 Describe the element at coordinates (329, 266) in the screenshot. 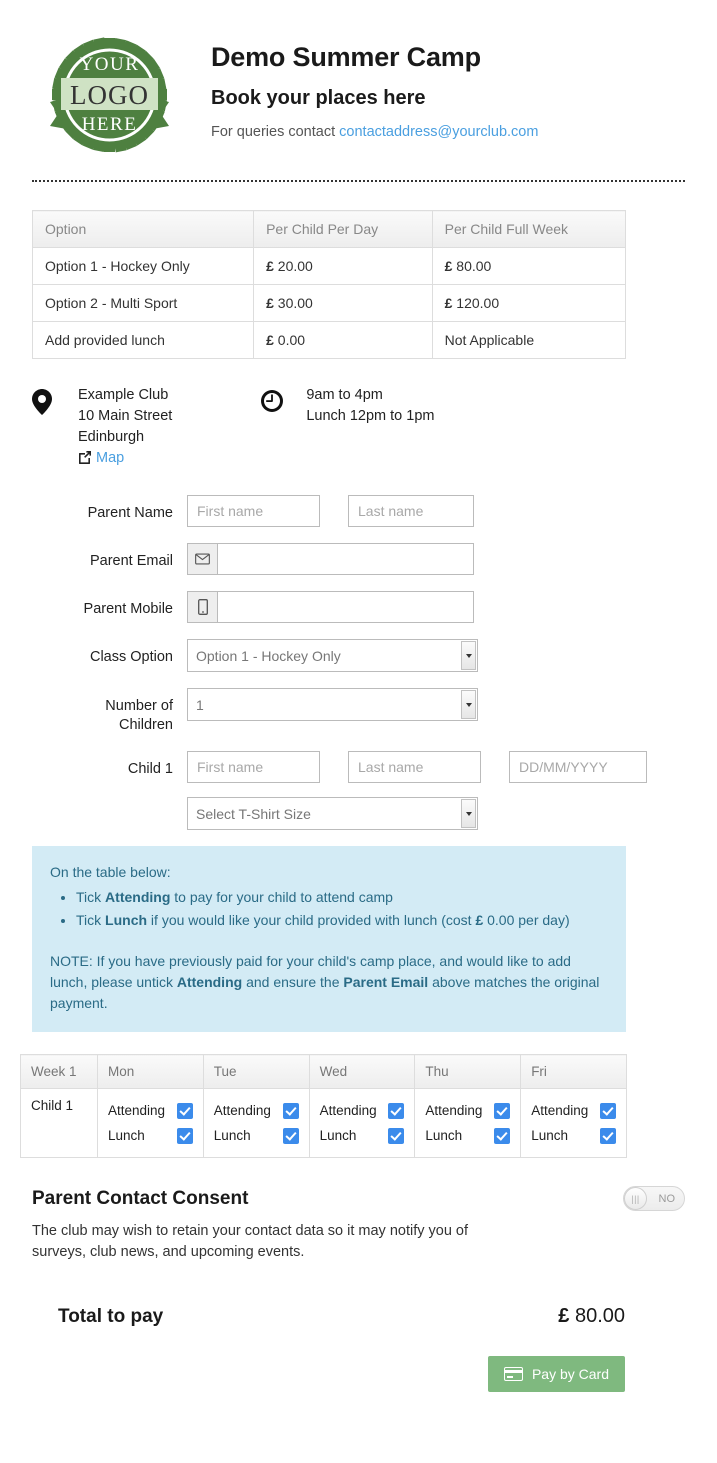

I see `table-row: Option 1 - Hockey Only £ 20.00 £ 80.00` at that location.